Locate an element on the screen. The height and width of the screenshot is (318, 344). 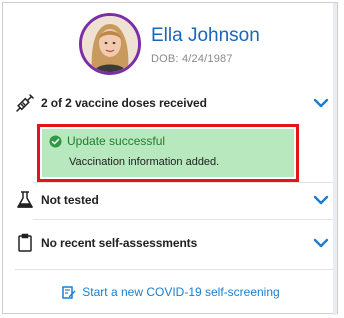
toast-title: Update successful is located at coordinates (116, 141).